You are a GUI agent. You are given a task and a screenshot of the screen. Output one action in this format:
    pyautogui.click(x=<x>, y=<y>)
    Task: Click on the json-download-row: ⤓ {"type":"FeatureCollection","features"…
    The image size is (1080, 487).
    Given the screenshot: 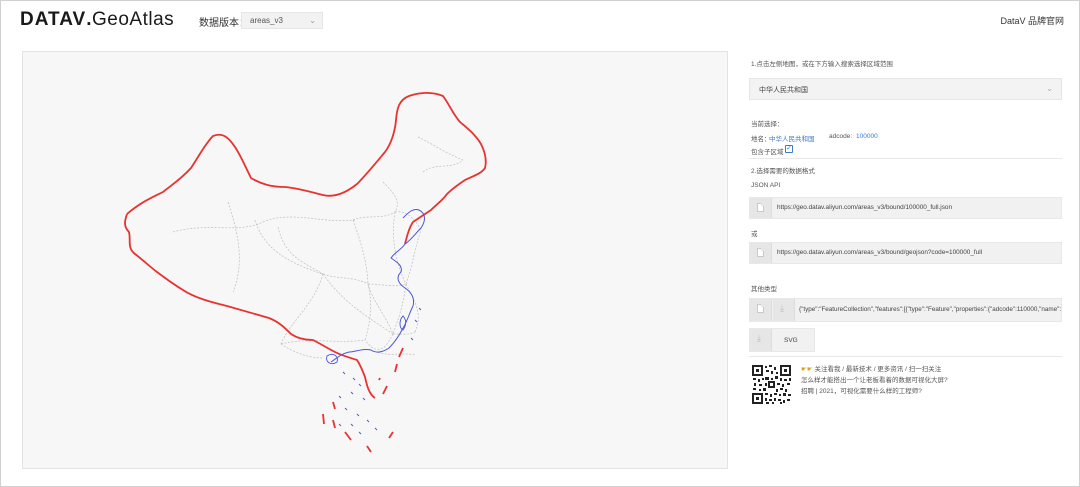 What is the action you would take?
    pyautogui.click(x=905, y=310)
    